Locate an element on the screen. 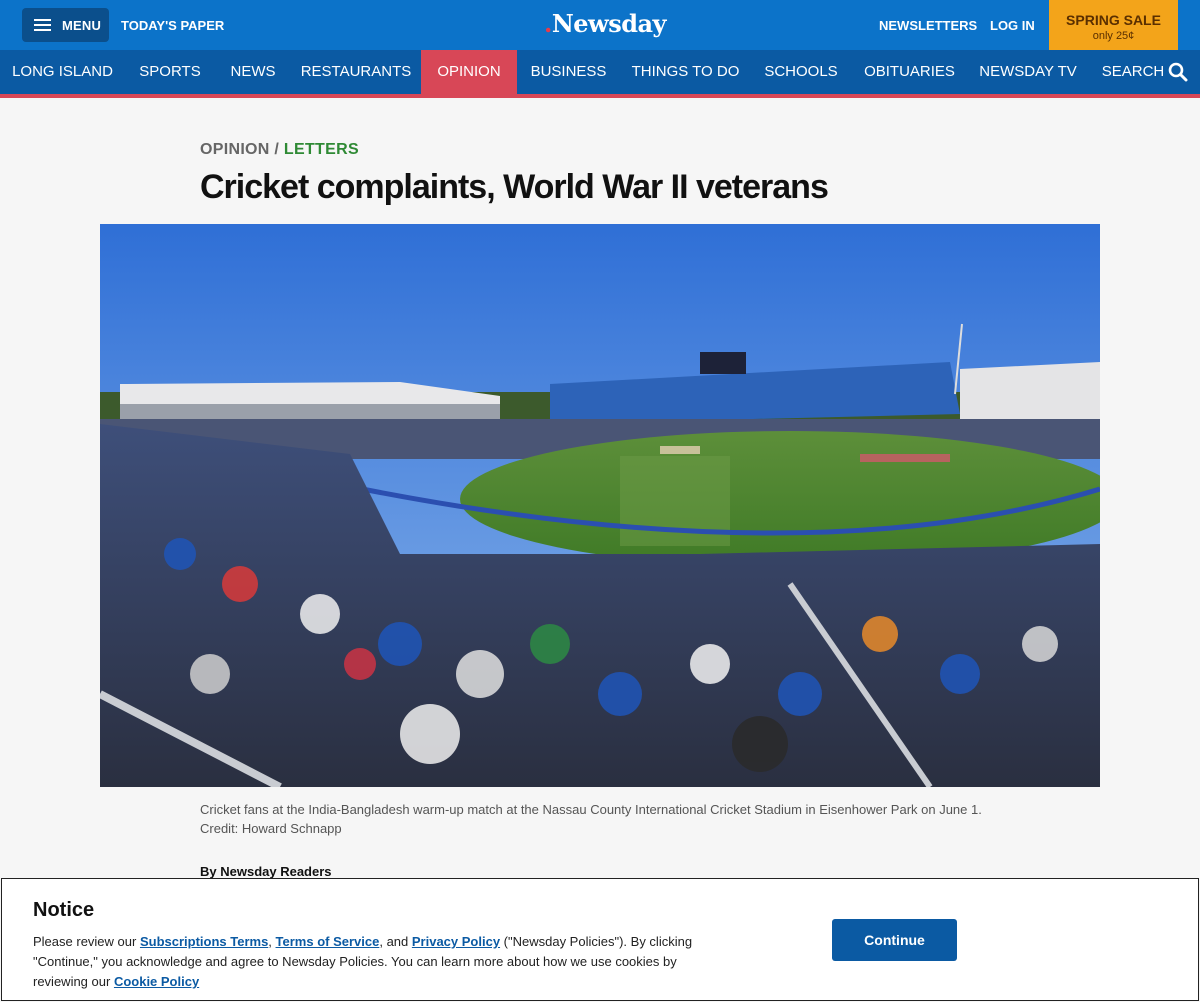 This screenshot has width=1200, height=1002. breadcrumb-opinion: OPINION is located at coordinates (235, 149).